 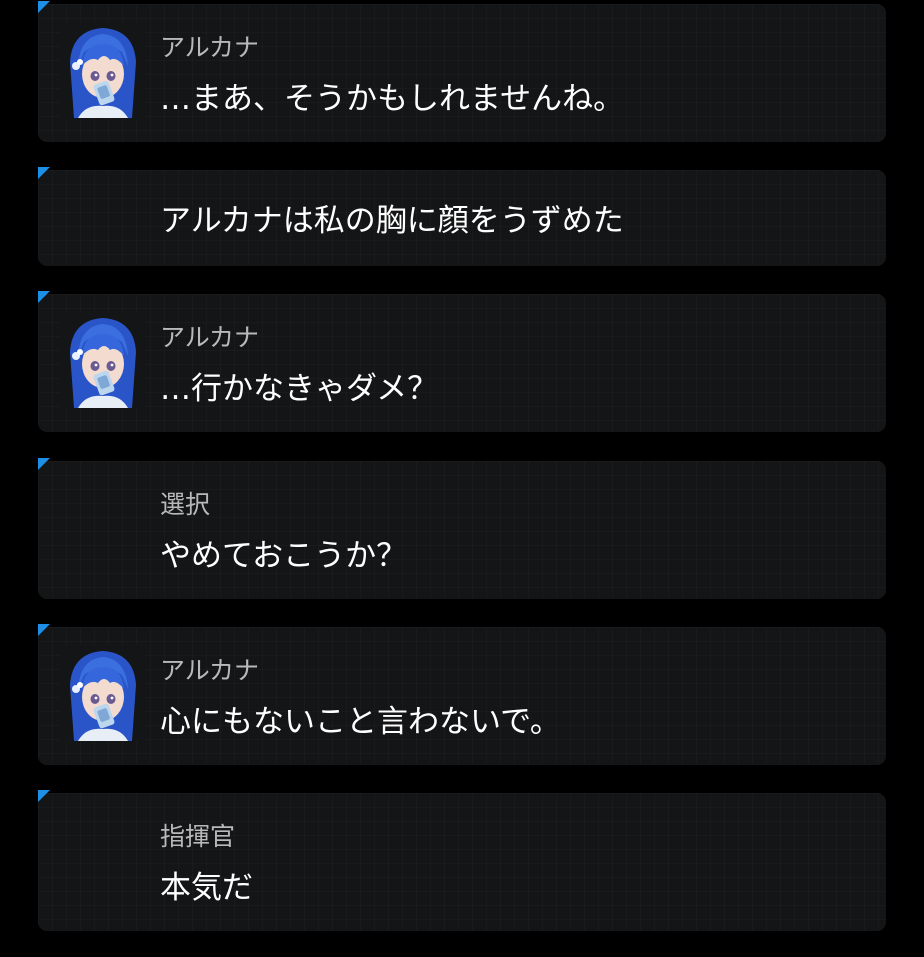 I want to click on speaker-name: 選択, so click(x=185, y=504).